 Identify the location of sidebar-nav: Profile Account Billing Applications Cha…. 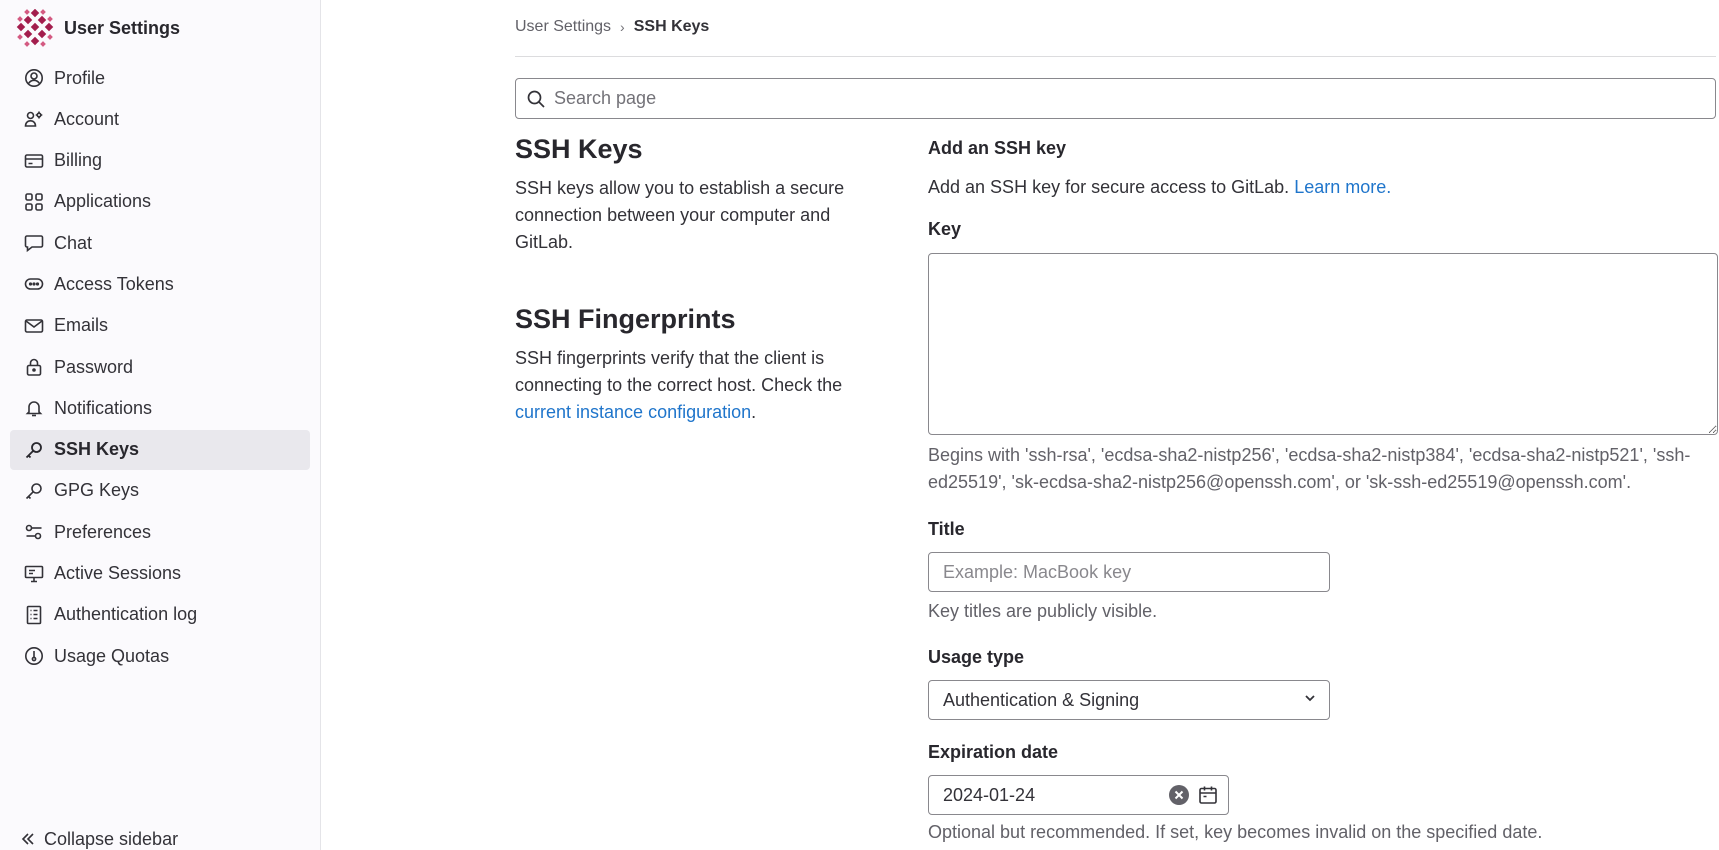
(160, 367).